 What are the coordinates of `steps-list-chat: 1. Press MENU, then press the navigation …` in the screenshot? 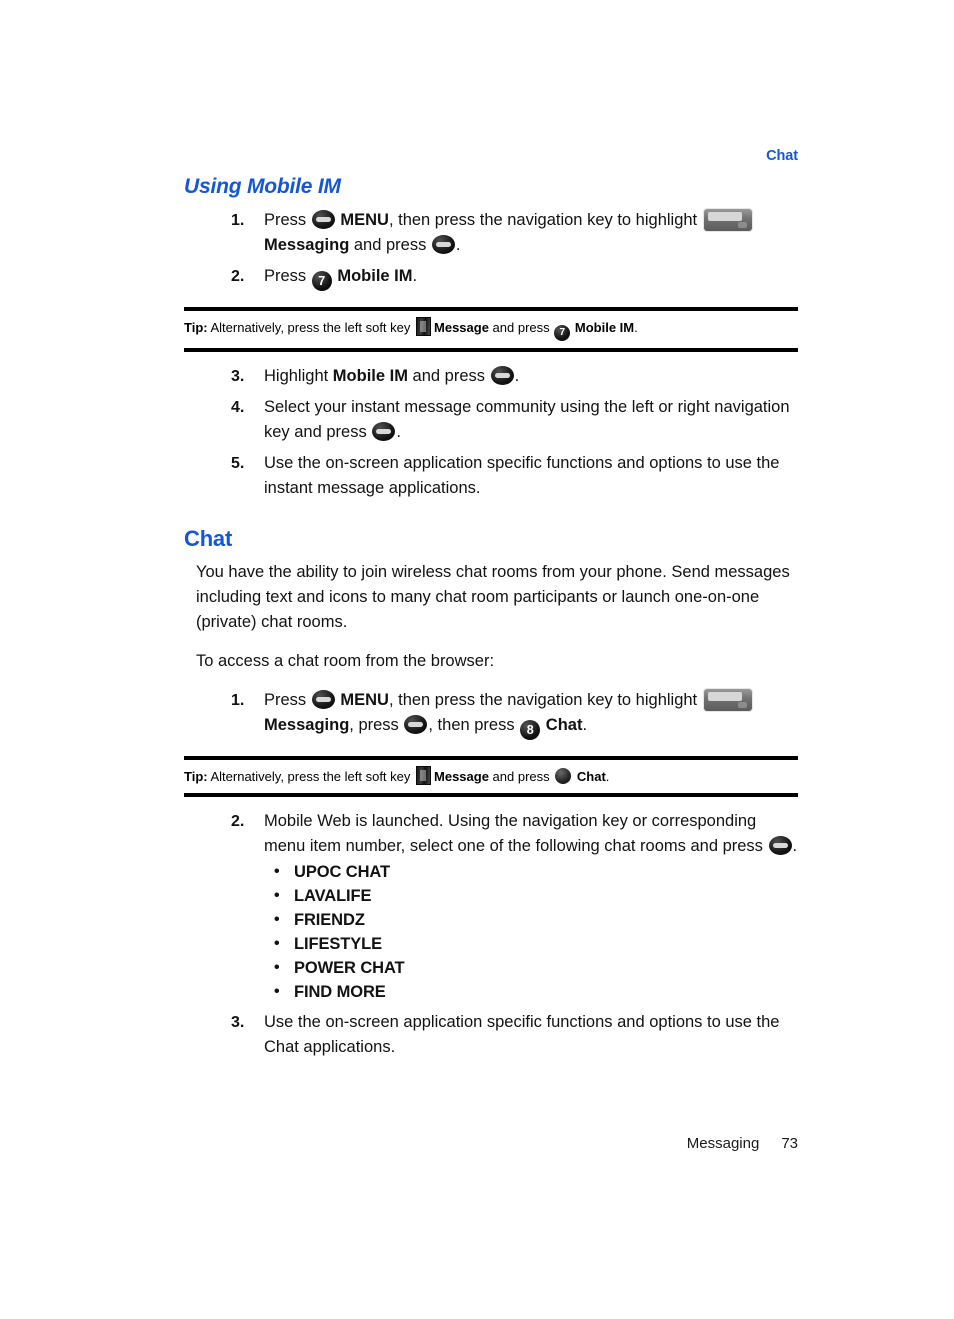 It's located at (491, 714).